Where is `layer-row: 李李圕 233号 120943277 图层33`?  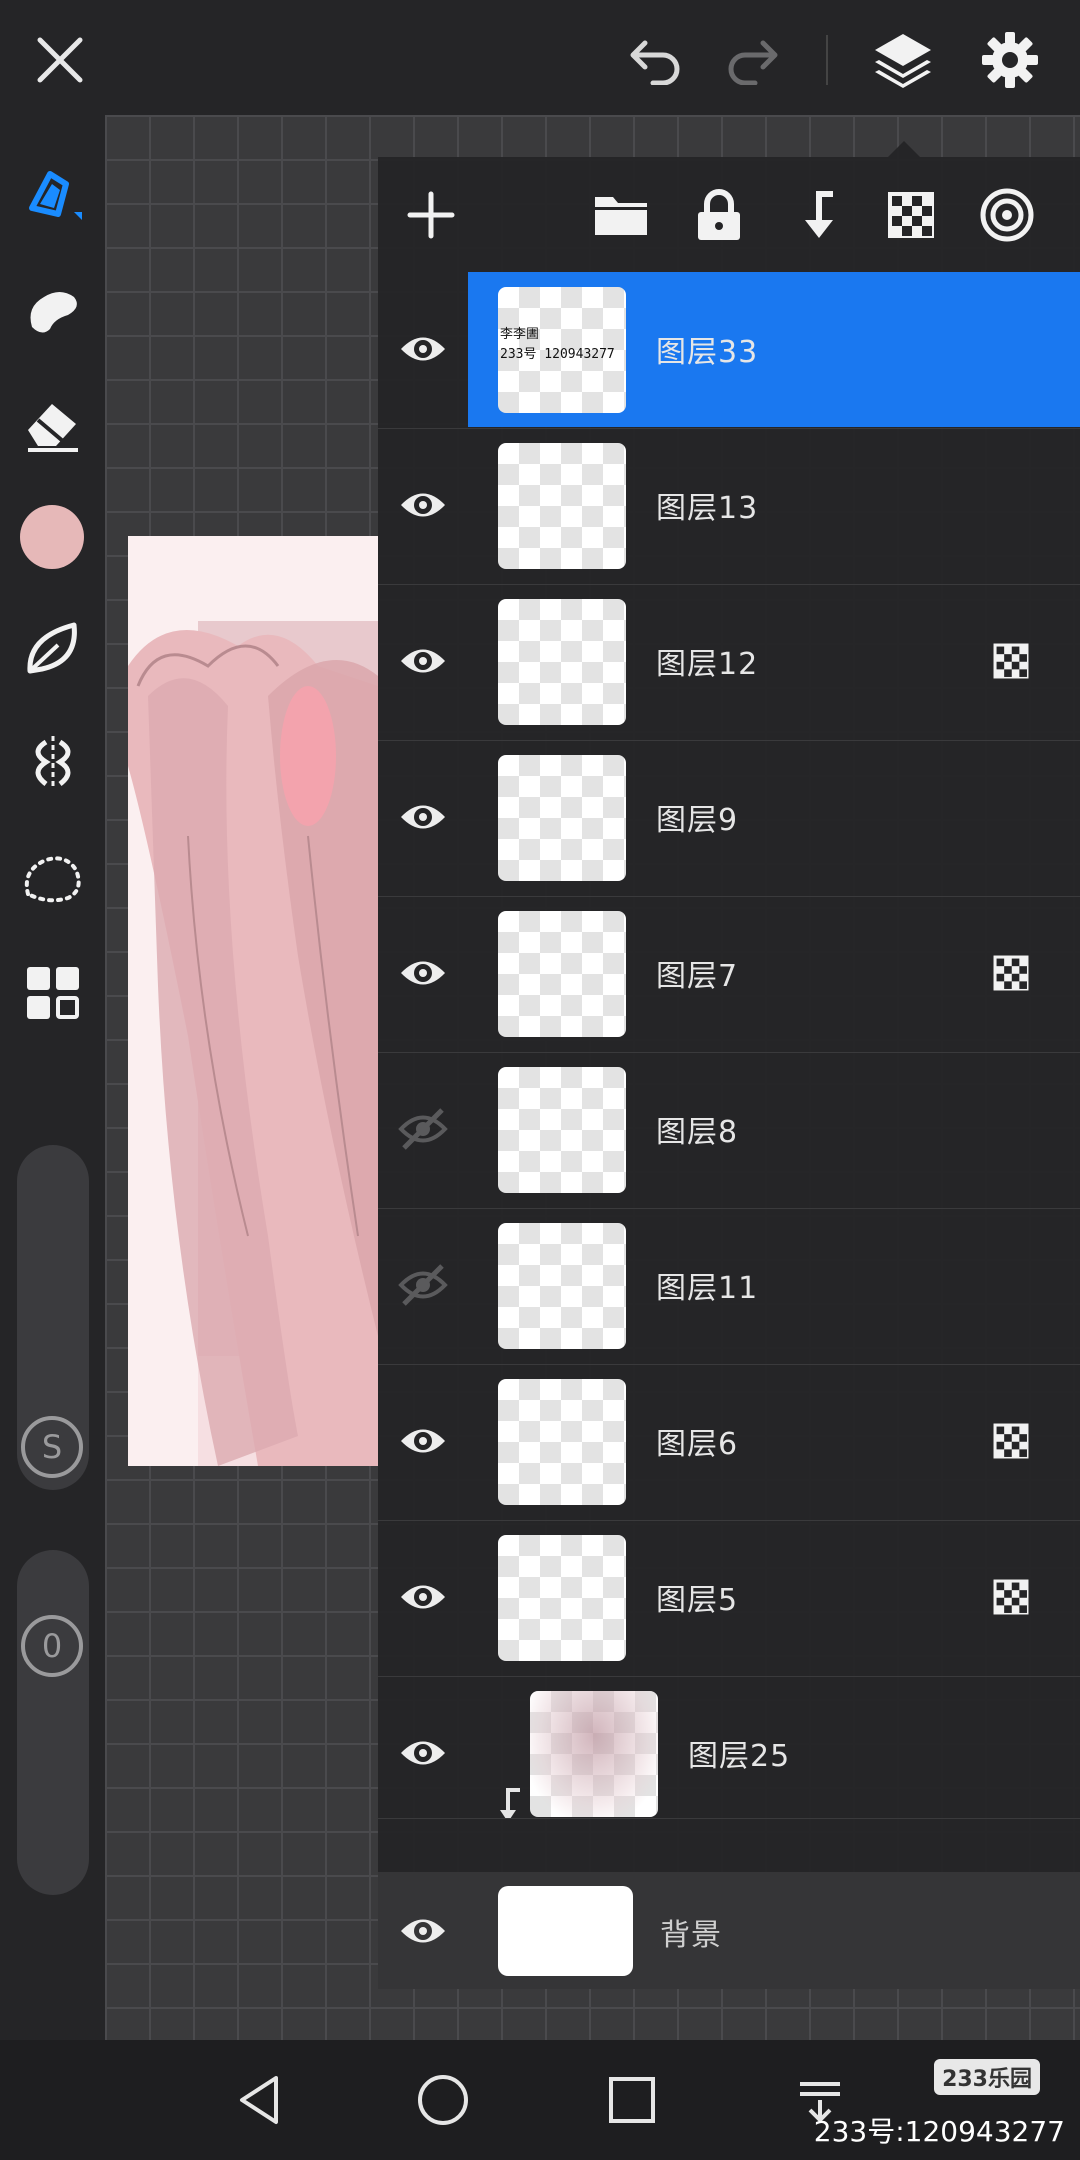 layer-row: 李李圕 233号 120943277 图层33 is located at coordinates (729, 350).